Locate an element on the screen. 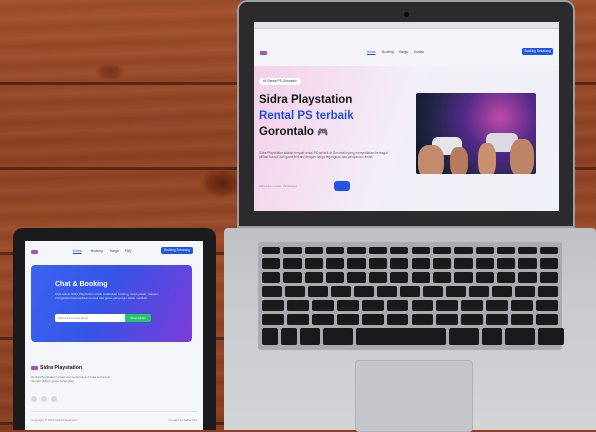  hero-phone-input: Masukkan nomor WhatsApp is located at coordinates (294, 186).